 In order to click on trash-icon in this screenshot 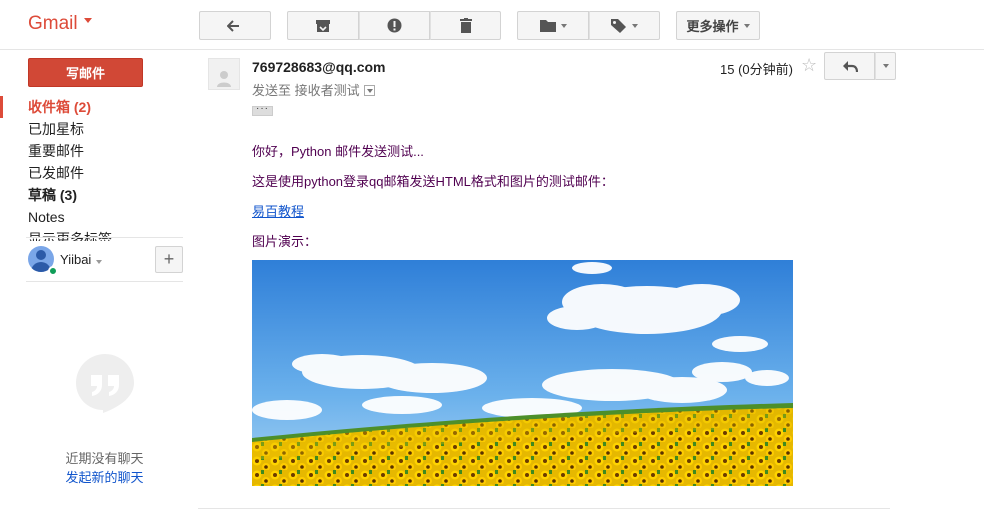, I will do `click(465, 25)`.